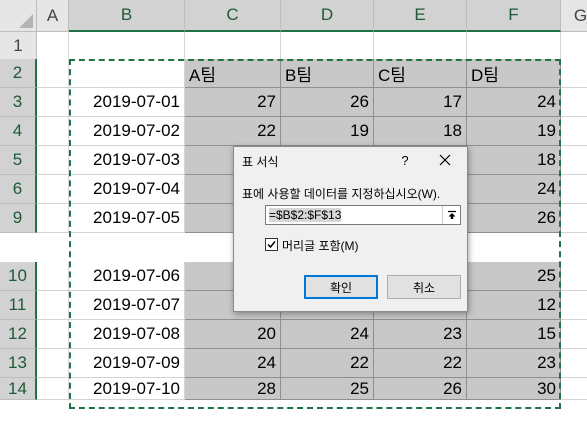 The width and height of the screenshot is (587, 428). Describe the element at coordinates (233, 16) in the screenshot. I see `column-header-c: C` at that location.